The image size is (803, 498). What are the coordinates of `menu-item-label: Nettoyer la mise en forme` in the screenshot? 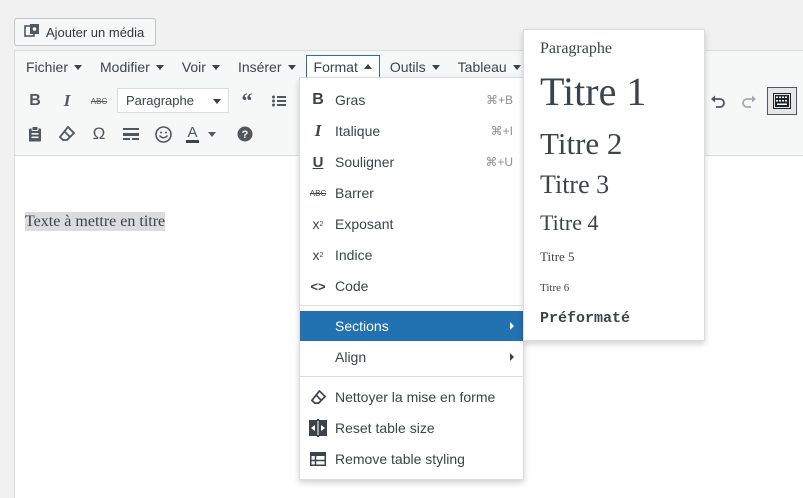 It's located at (415, 397).